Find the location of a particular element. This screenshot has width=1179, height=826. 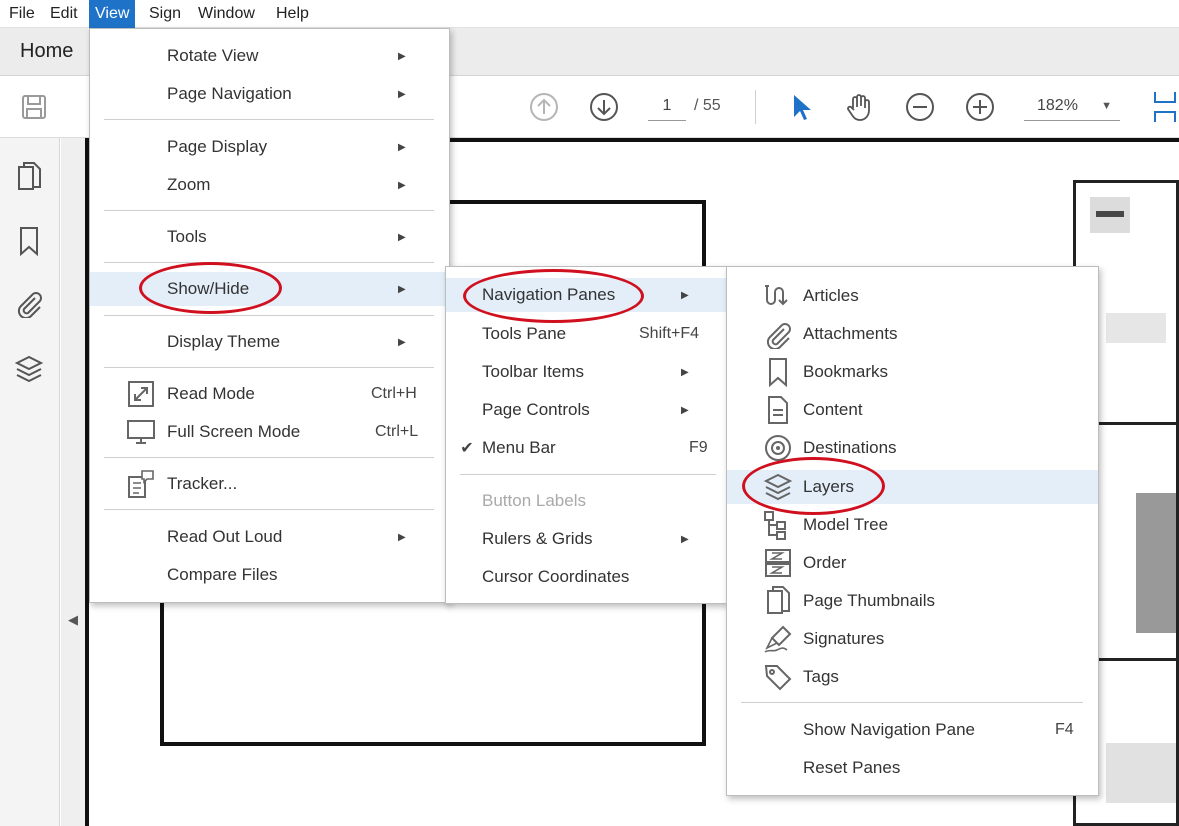

save-icon is located at coordinates (34, 107).